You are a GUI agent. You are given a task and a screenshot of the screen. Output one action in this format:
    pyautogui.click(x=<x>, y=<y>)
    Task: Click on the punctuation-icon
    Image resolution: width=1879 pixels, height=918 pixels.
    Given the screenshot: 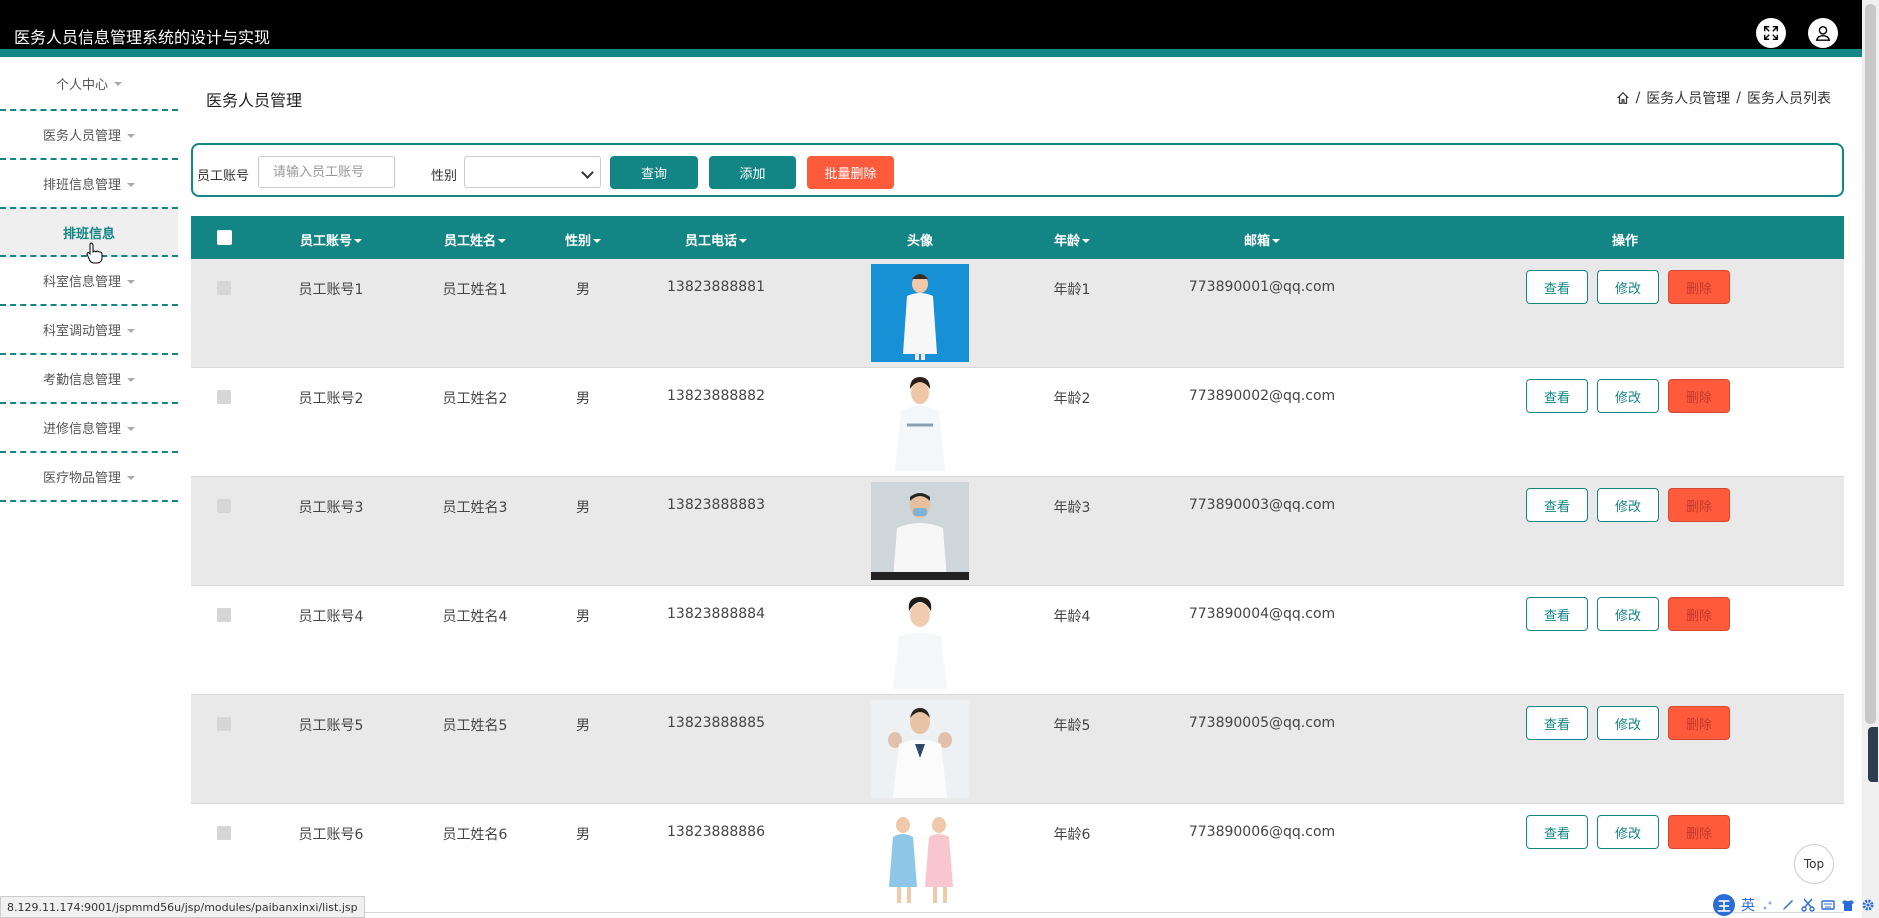 What is the action you would take?
    pyautogui.click(x=1768, y=905)
    